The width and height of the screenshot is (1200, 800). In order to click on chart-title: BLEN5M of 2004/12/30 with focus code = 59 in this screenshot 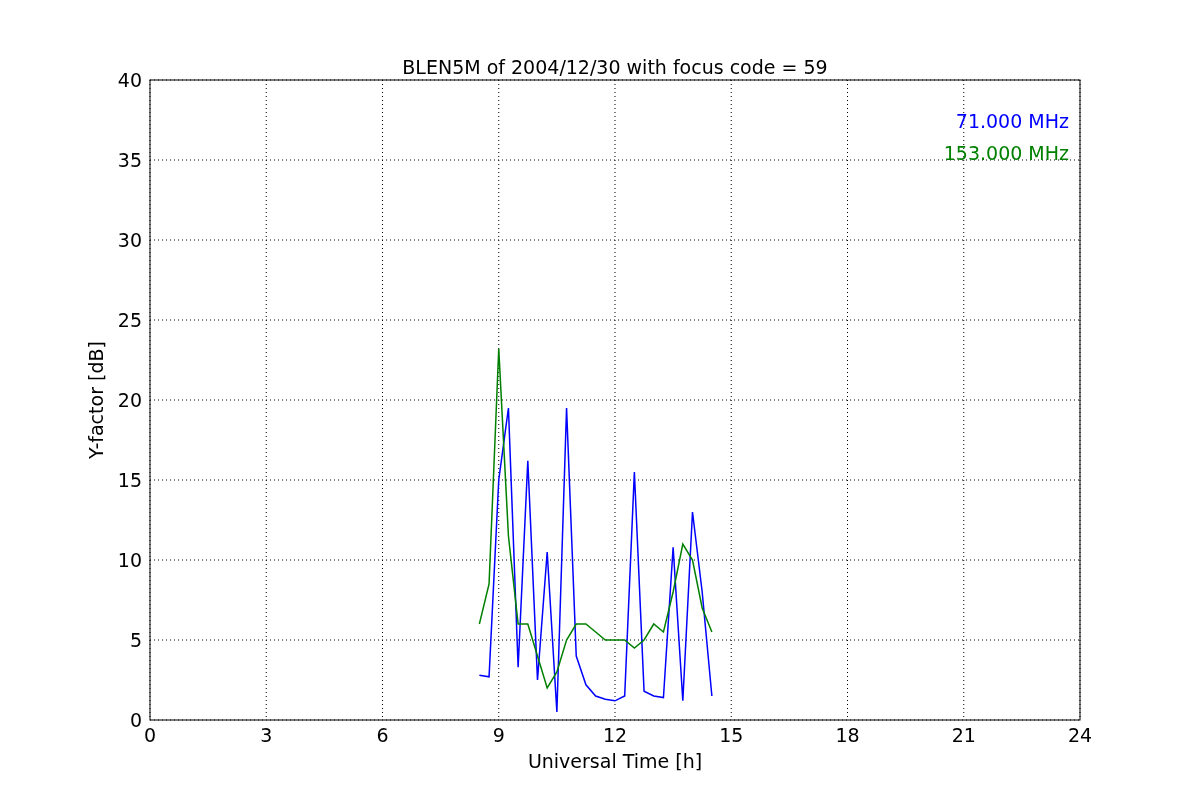, I will do `click(615, 67)`.